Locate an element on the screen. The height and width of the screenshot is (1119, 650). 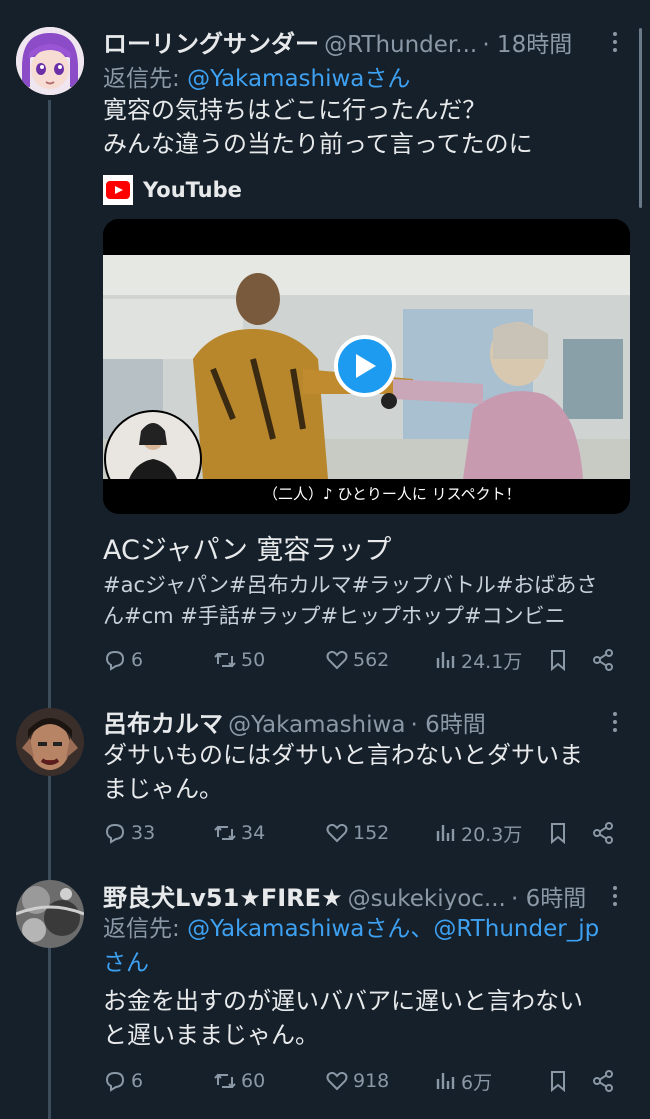
views-count: 20.3万 is located at coordinates (492, 834).